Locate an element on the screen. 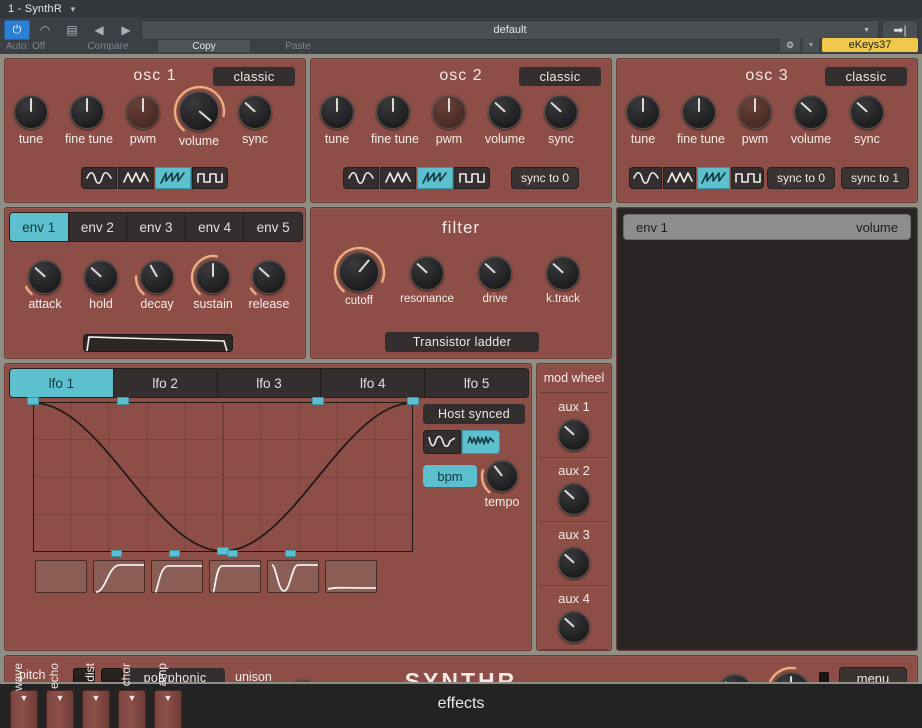 The height and width of the screenshot is (728, 922). bypass-icon: ◠ is located at coordinates (45, 30).